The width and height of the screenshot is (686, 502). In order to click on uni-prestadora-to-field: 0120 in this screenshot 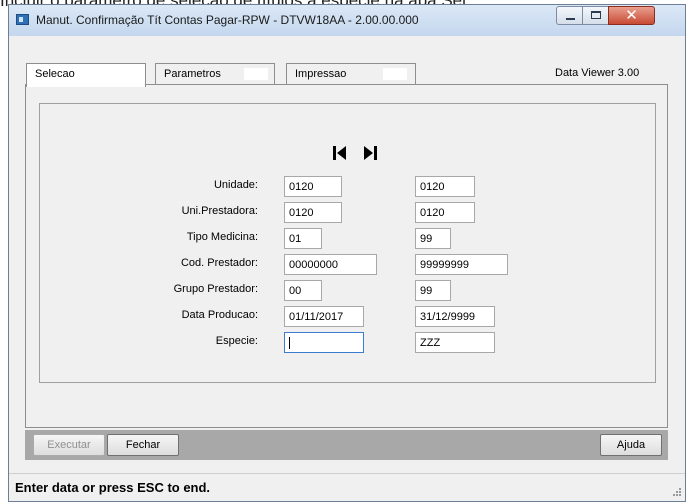, I will do `click(445, 212)`.